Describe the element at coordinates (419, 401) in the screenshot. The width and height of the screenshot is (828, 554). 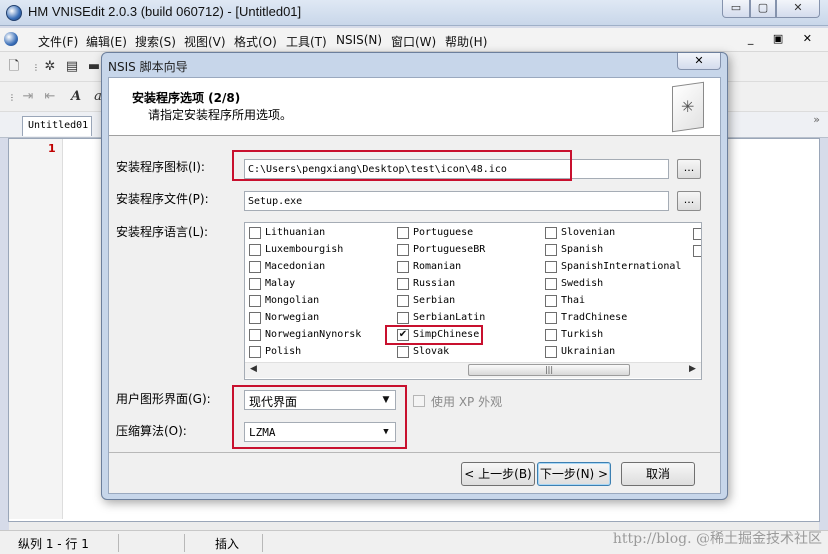
I see `xp-style-checkbox` at that location.